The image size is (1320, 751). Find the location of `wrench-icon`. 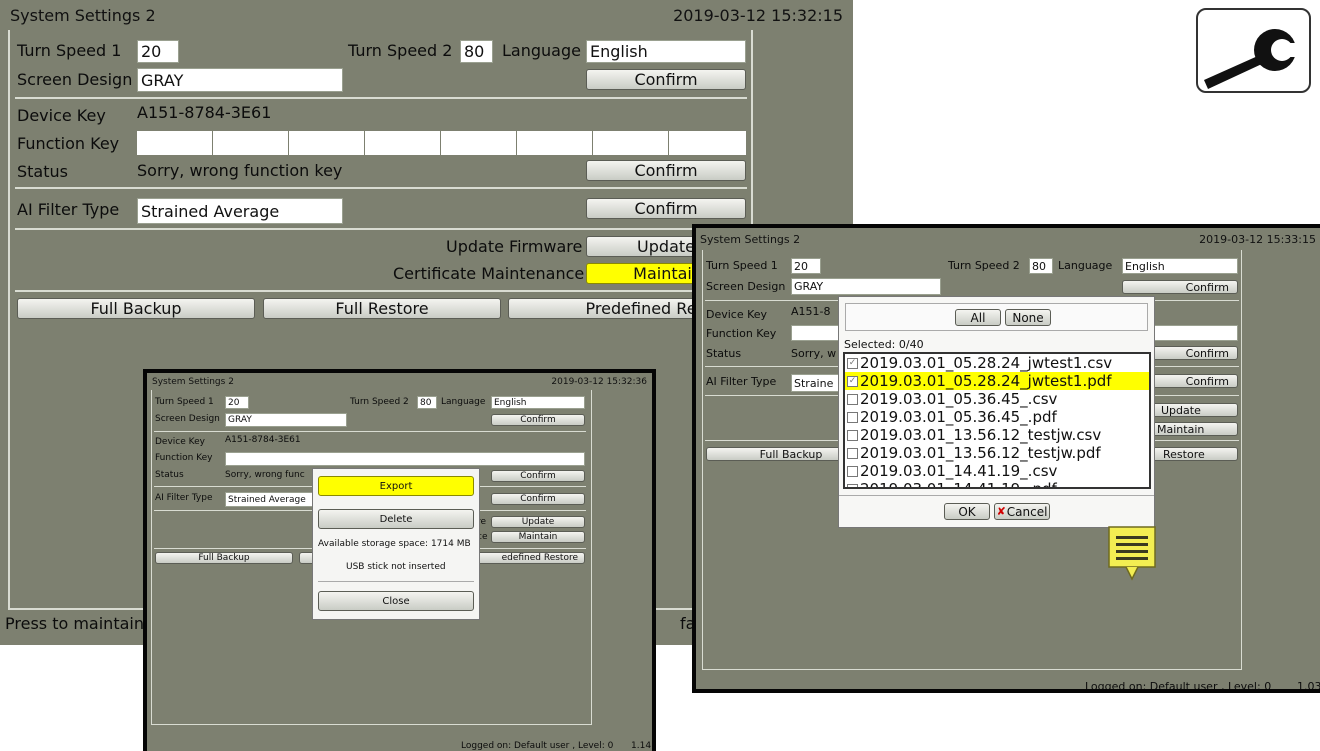

wrench-icon is located at coordinates (1253, 50).